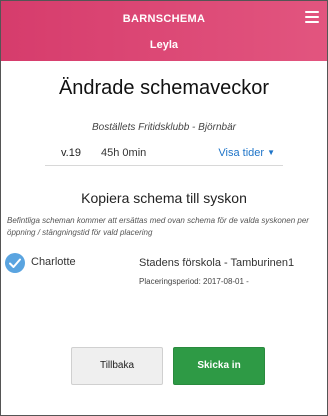 The height and width of the screenshot is (416, 328). I want to click on show-times-label: Visa tider, so click(241, 153).